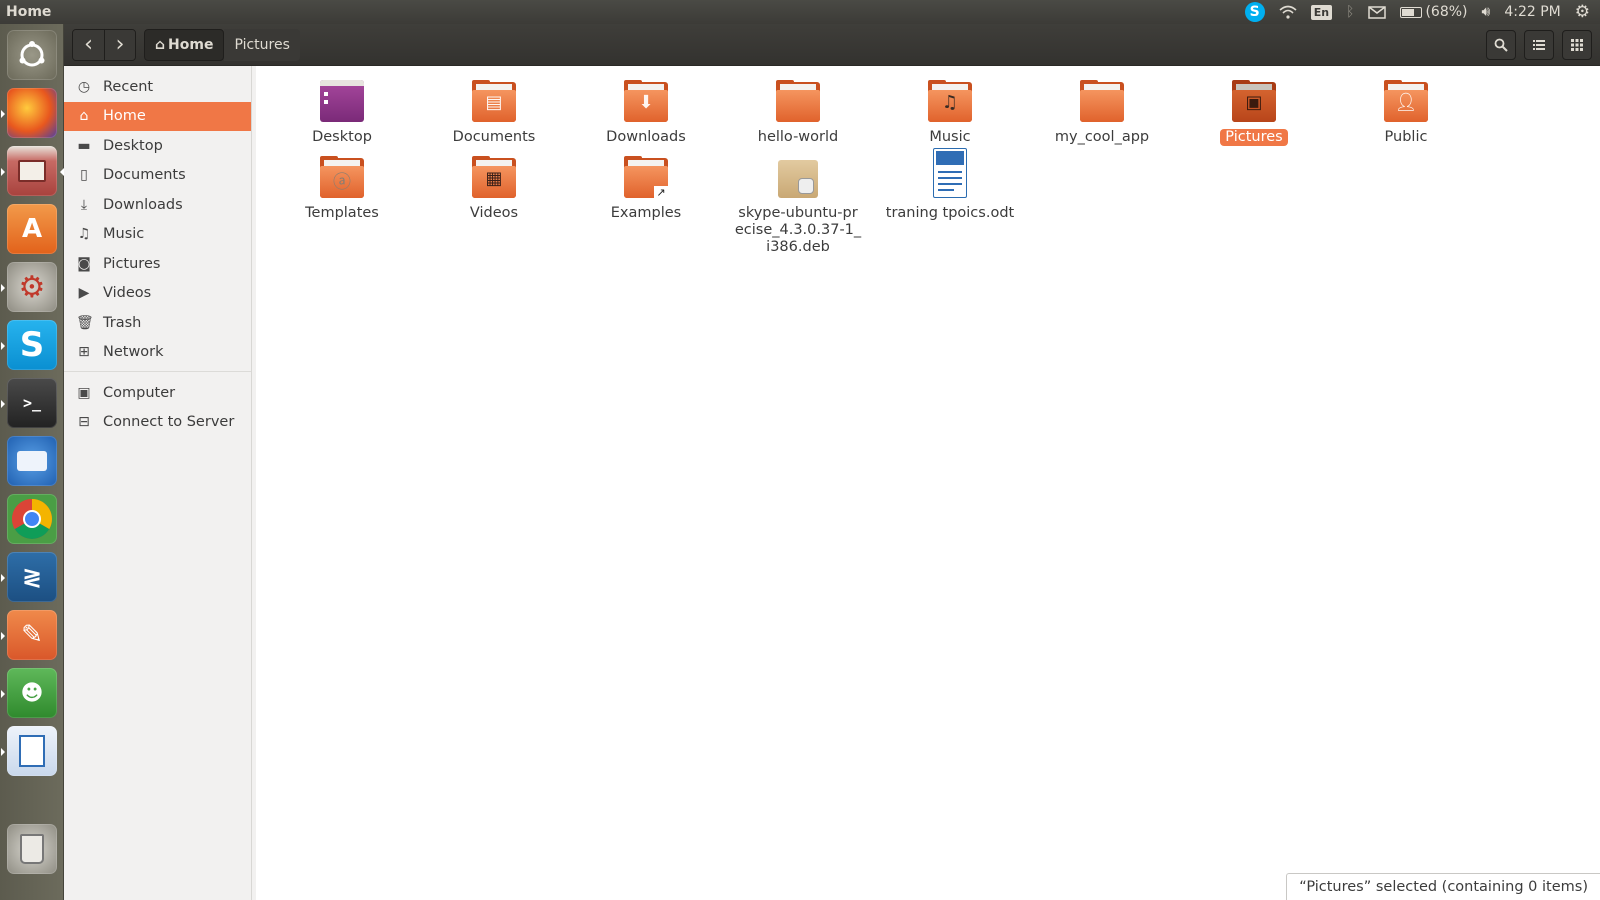  I want to click on music-icon: ♫, so click(84, 234).